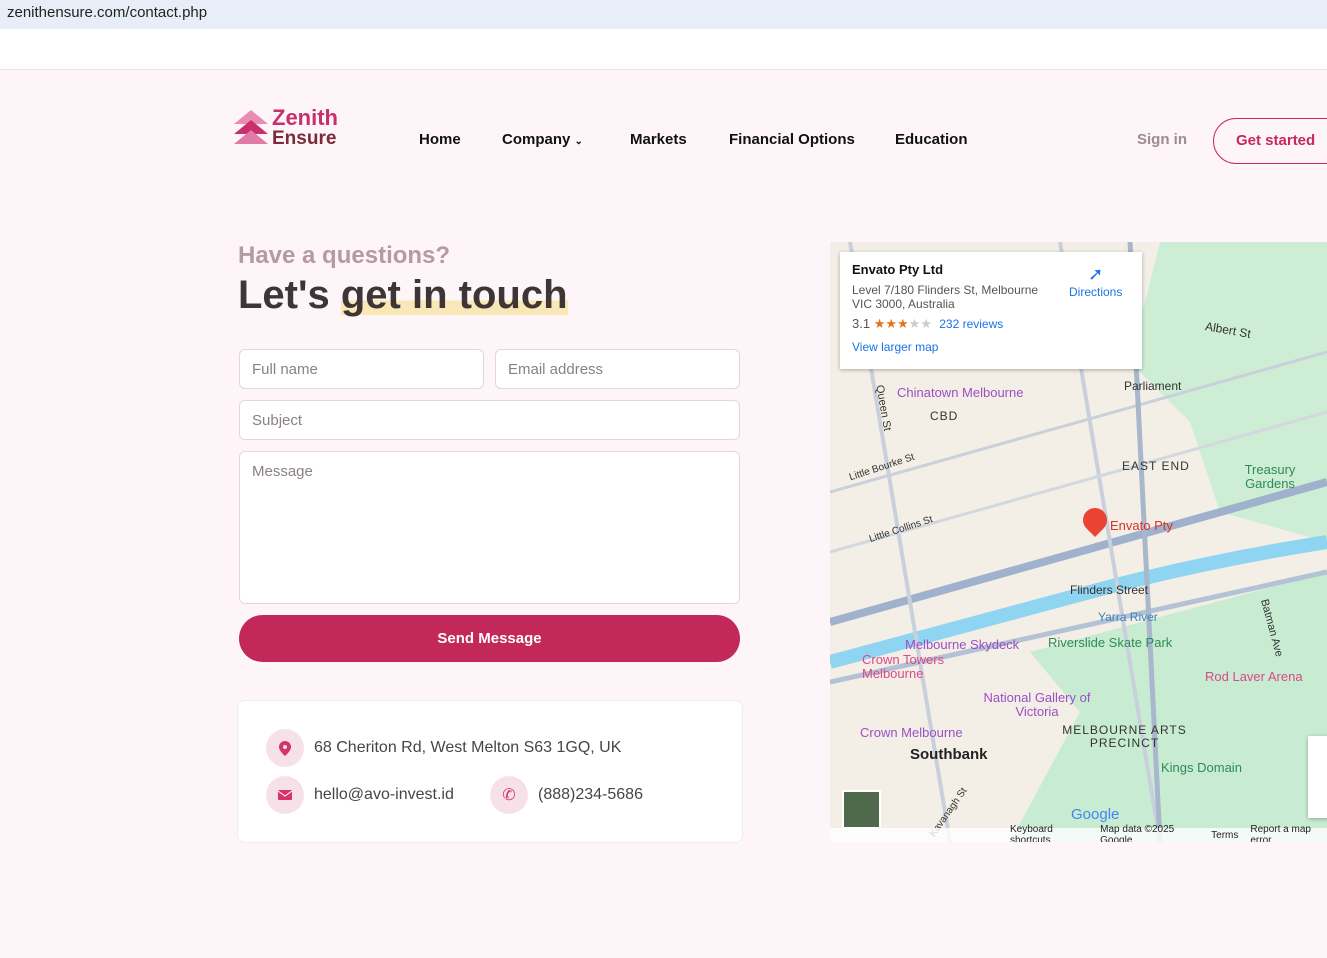  I want to click on message-textarea: Message, so click(489, 527).